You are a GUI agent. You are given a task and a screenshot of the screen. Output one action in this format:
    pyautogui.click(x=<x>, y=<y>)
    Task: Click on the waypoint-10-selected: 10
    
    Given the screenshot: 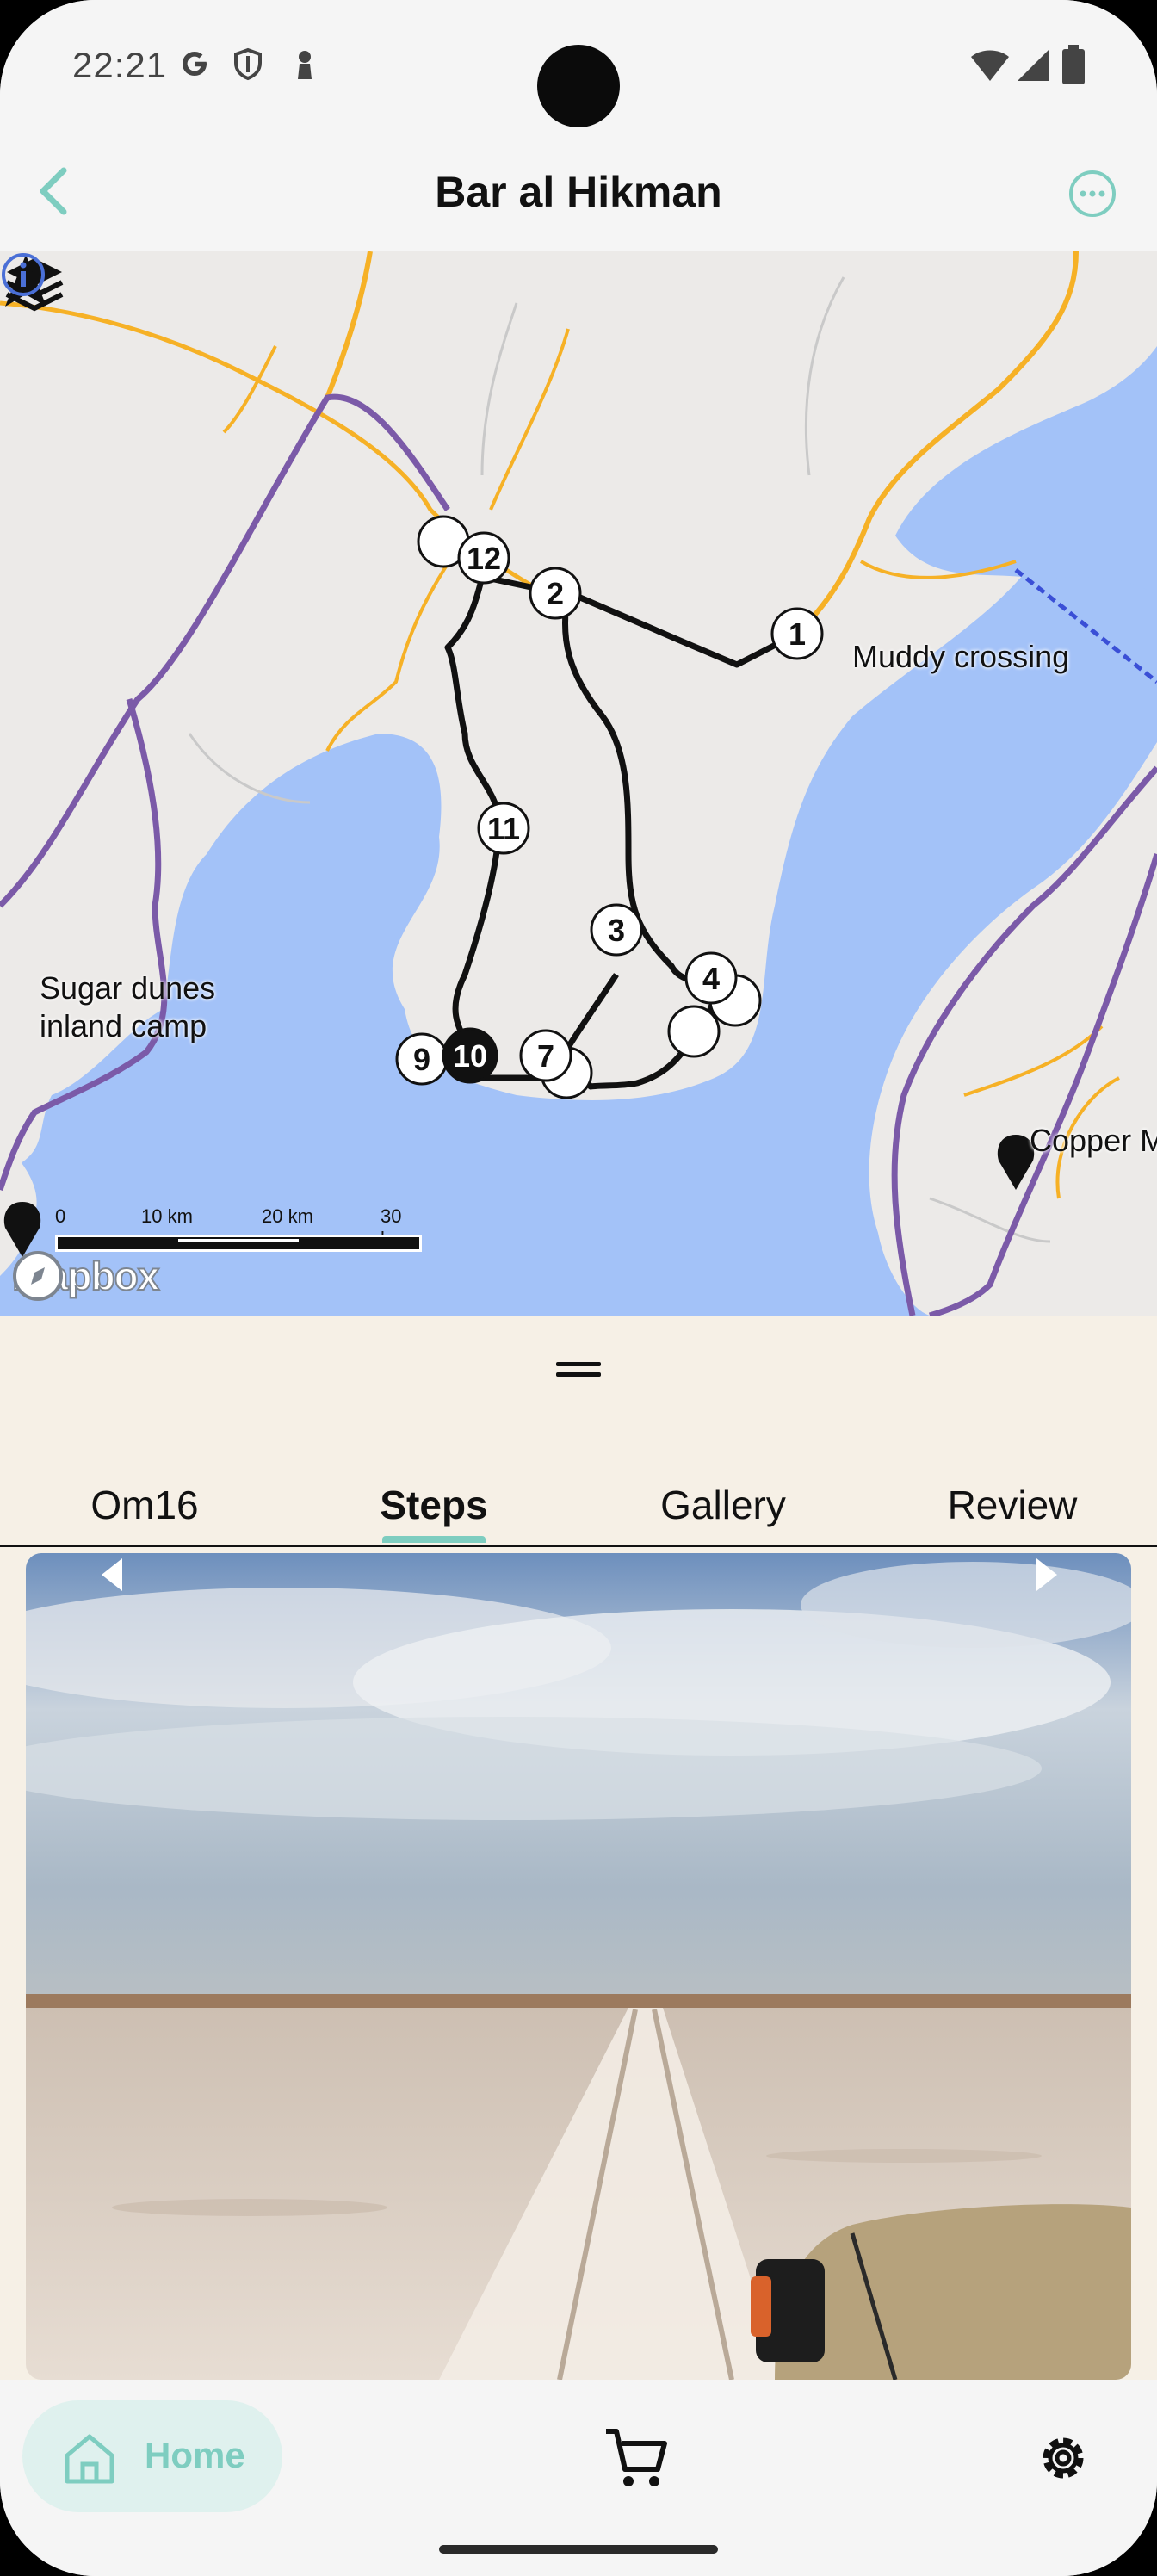 What is the action you would take?
    pyautogui.click(x=470, y=1056)
    